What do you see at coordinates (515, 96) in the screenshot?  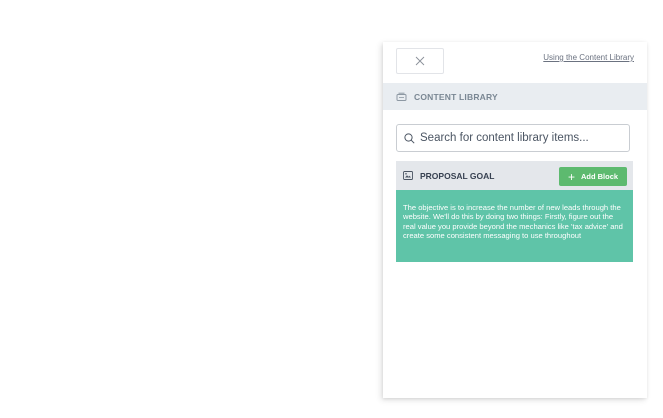 I see `section-header: CONTENT LIBRARY` at bounding box center [515, 96].